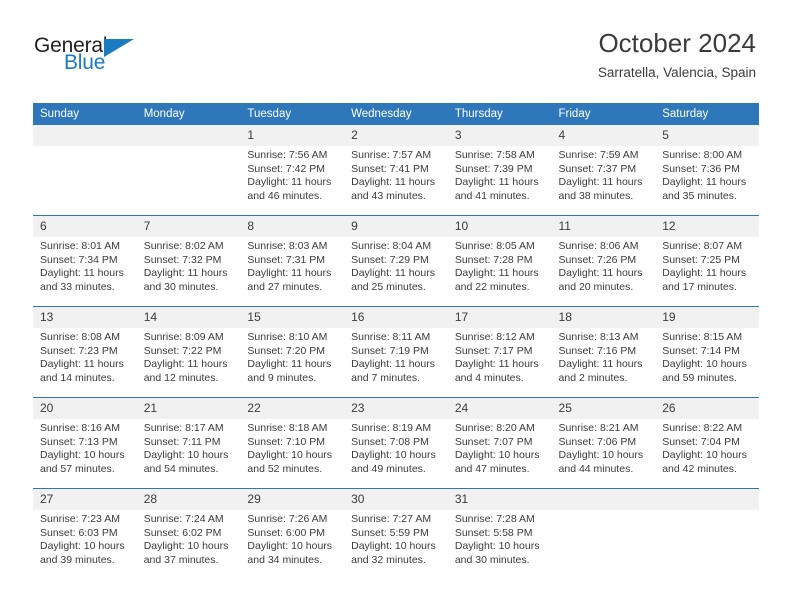 This screenshot has width=792, height=612. I want to click on sunset-text: Sunset: 7:20 PM, so click(286, 350).